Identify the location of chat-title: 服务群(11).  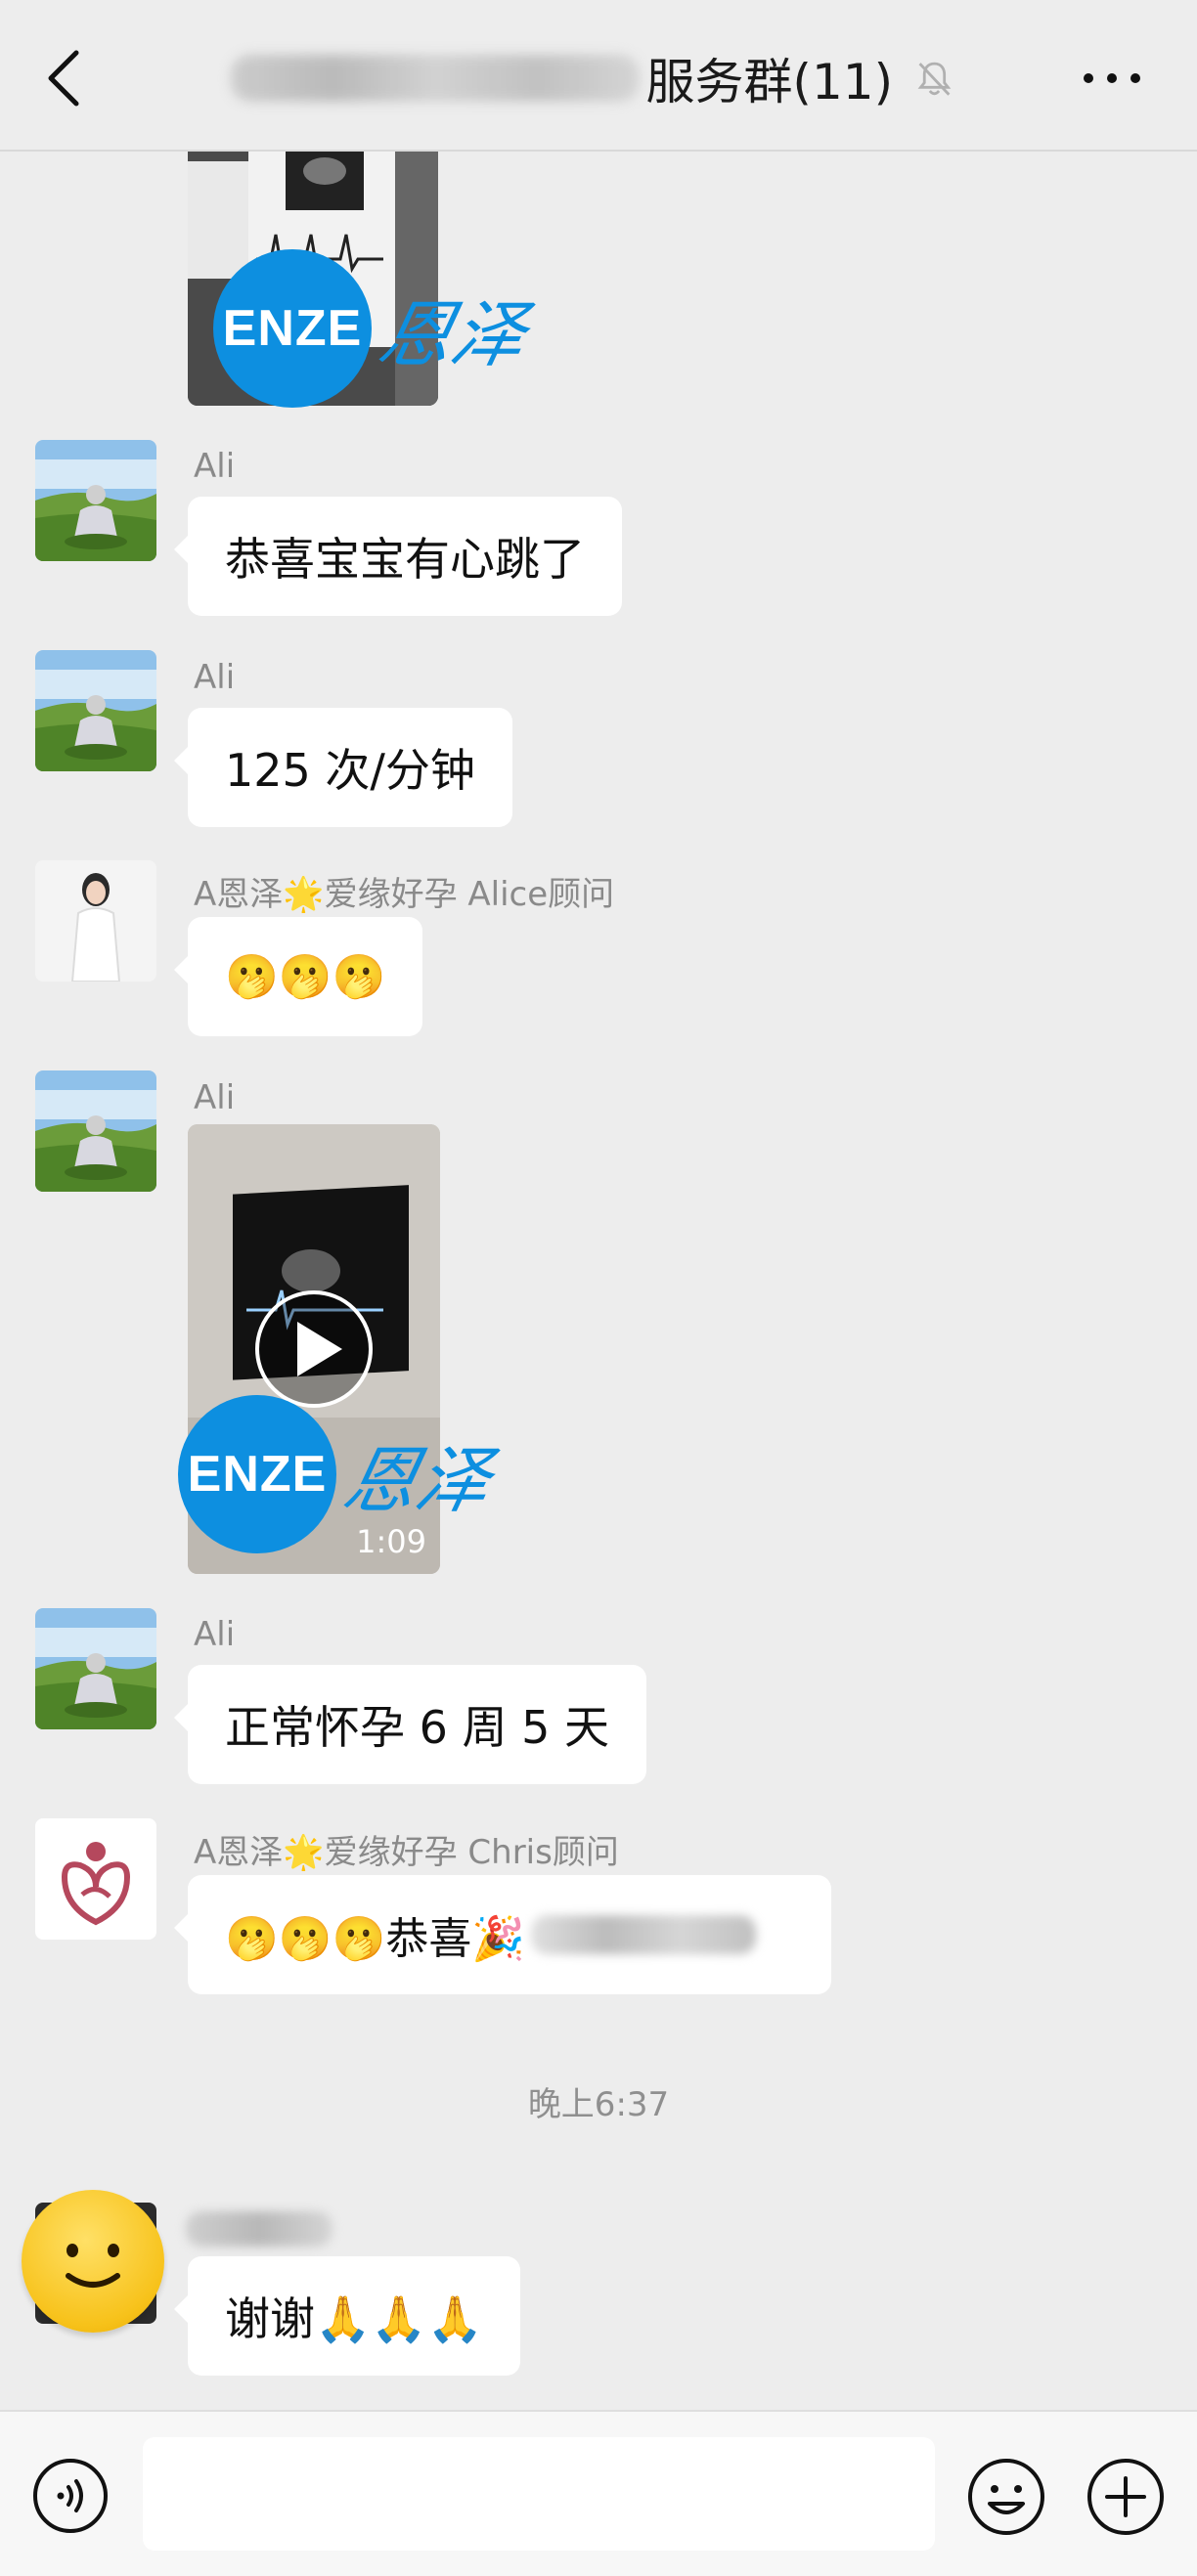
(592, 78).